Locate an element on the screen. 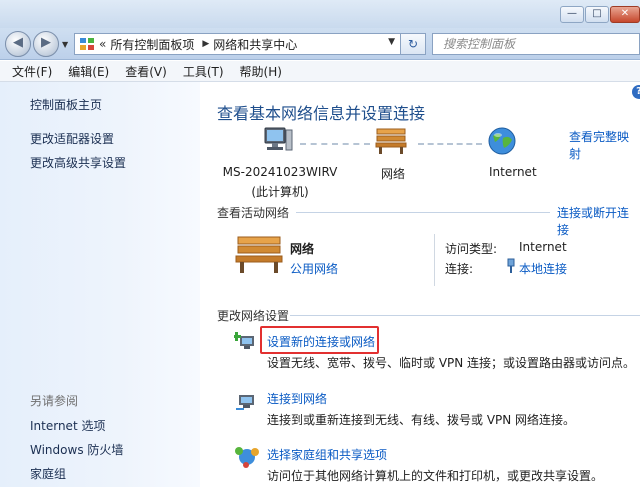 The image size is (640, 487). close-button: ✕ is located at coordinates (625, 14).